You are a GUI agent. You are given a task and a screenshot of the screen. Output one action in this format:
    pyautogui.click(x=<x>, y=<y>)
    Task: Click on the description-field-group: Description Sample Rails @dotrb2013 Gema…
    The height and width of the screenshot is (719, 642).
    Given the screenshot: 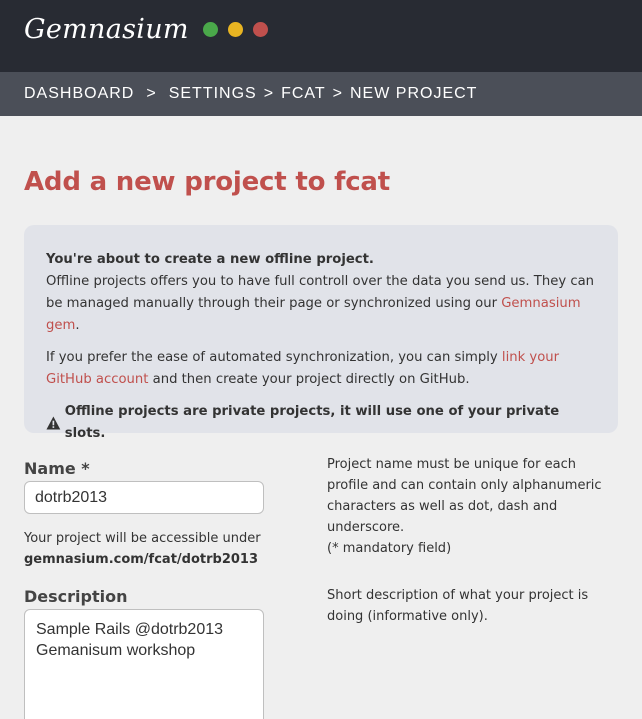 What is the action you would take?
    pyautogui.click(x=144, y=653)
    